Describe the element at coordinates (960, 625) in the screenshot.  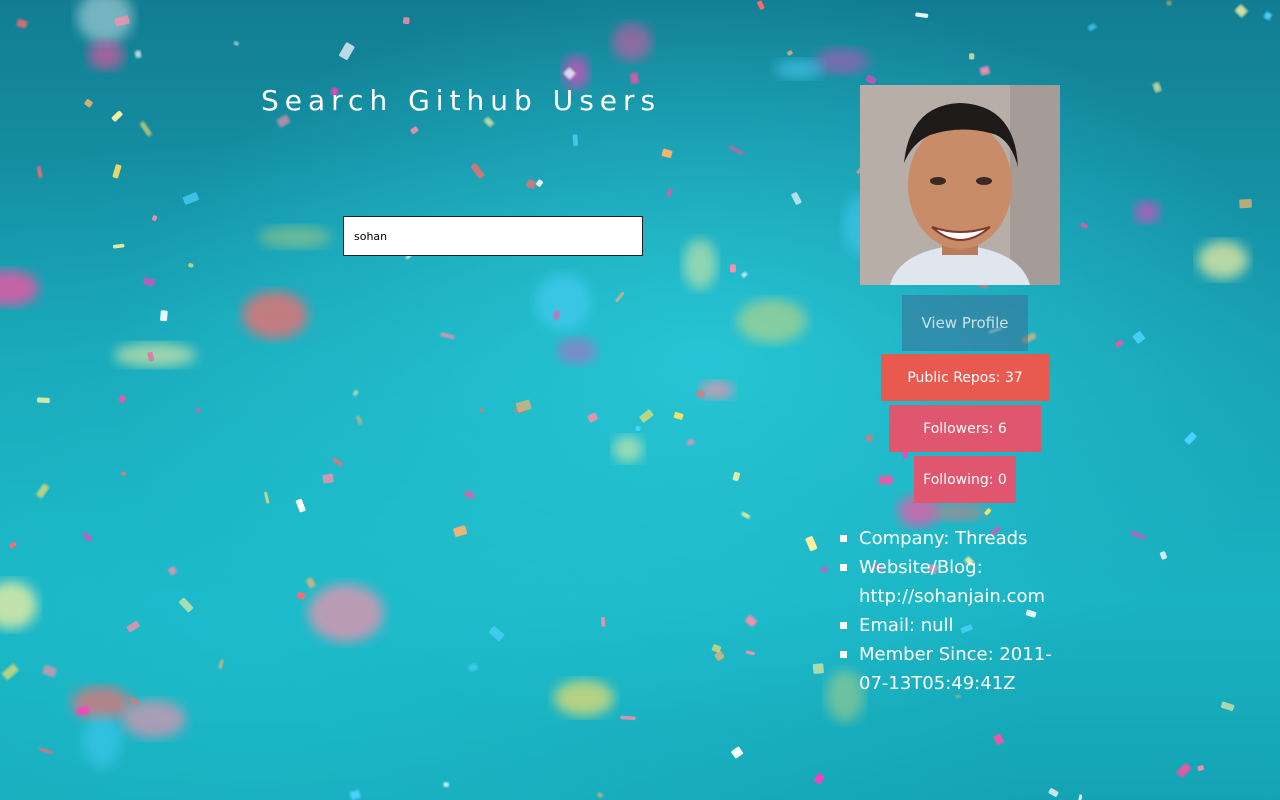
I see `detail-email: Email: null` at that location.